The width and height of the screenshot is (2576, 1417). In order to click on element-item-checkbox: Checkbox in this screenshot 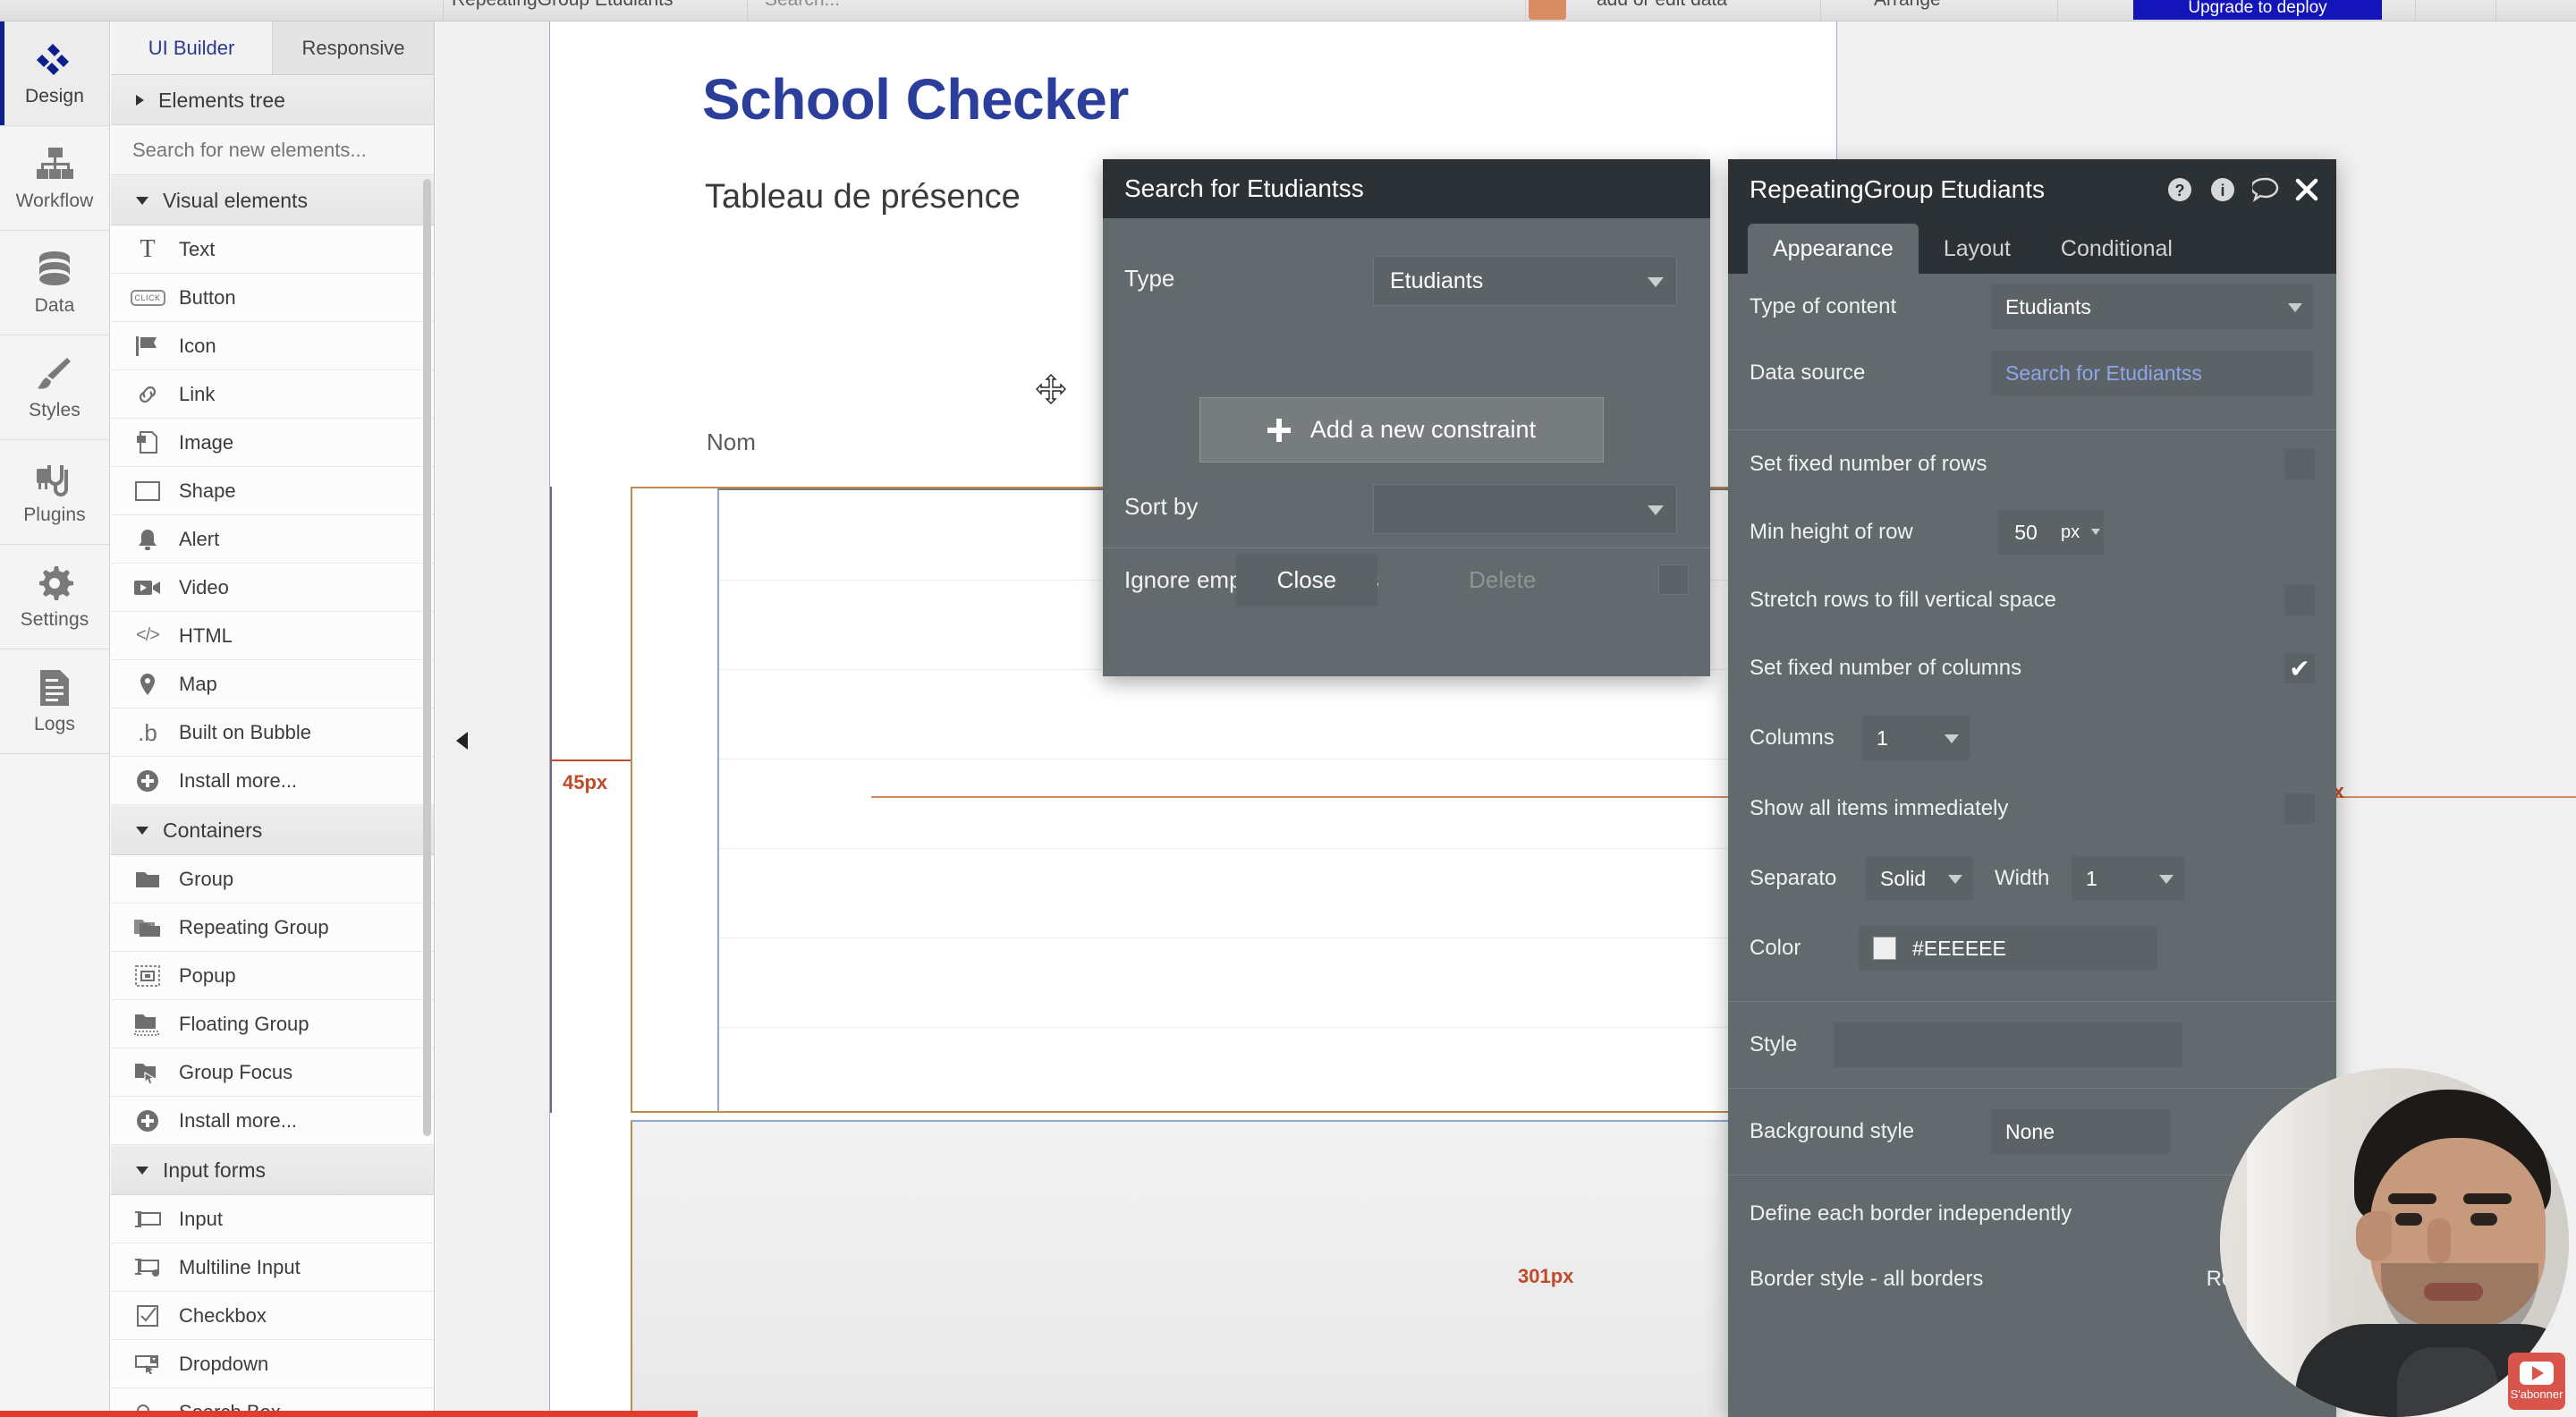, I will do `click(272, 1316)`.